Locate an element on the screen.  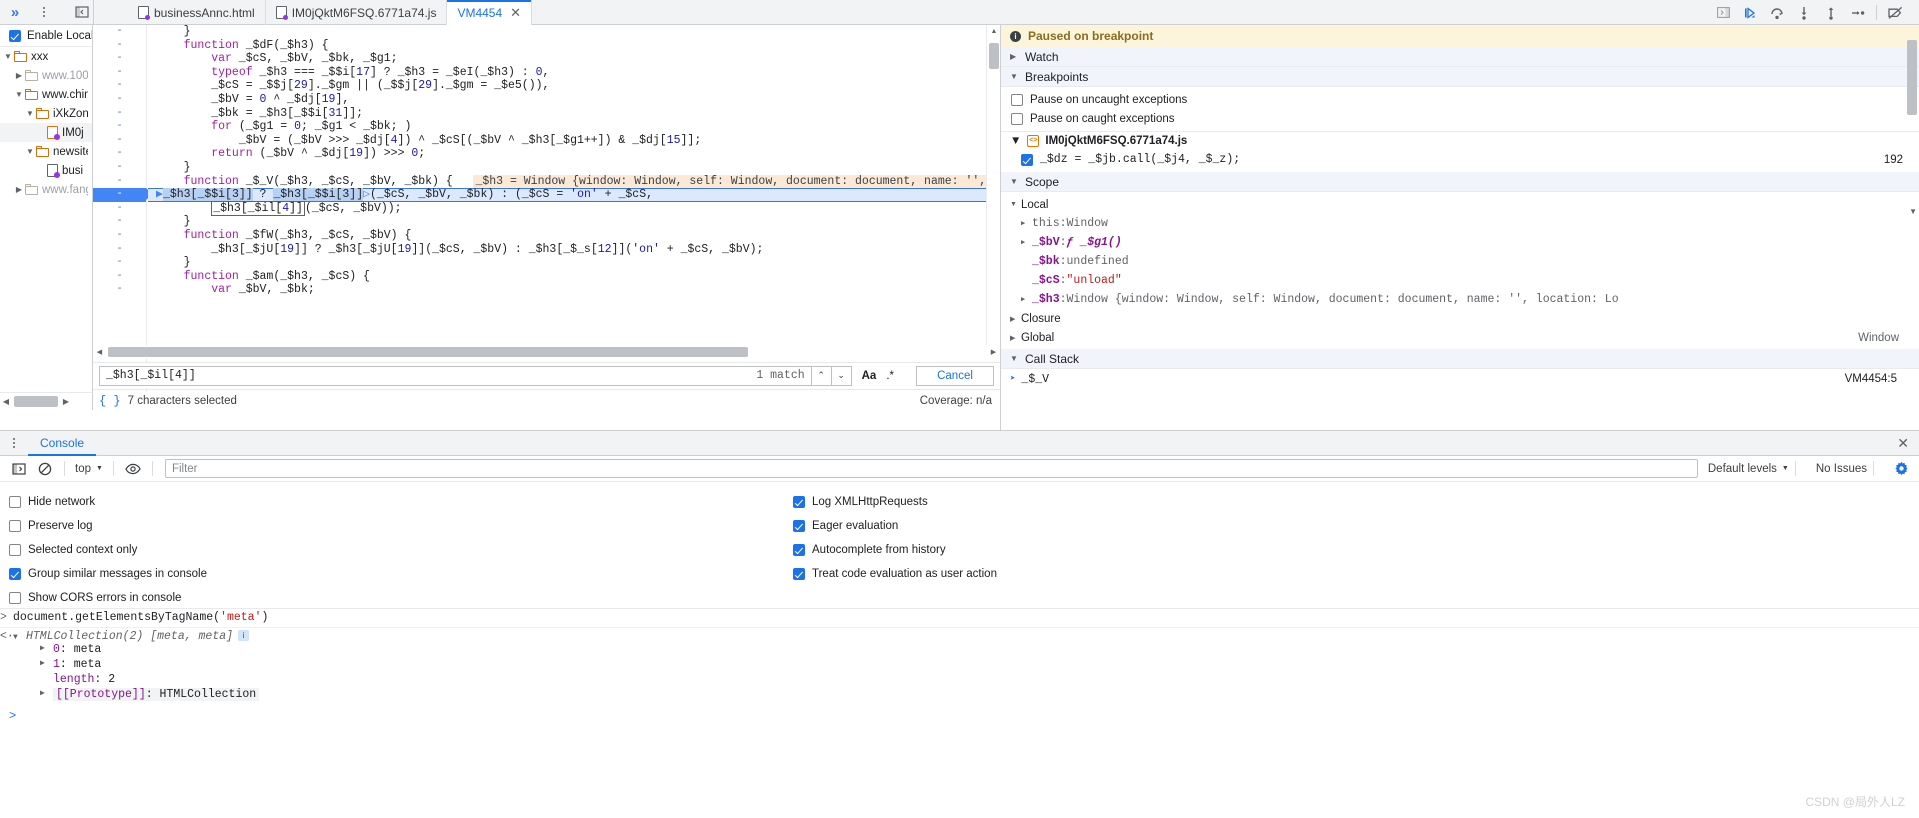
code-line: _$h3[_$il[4]] (_$cS, _$bV)); is located at coordinates (574, 208).